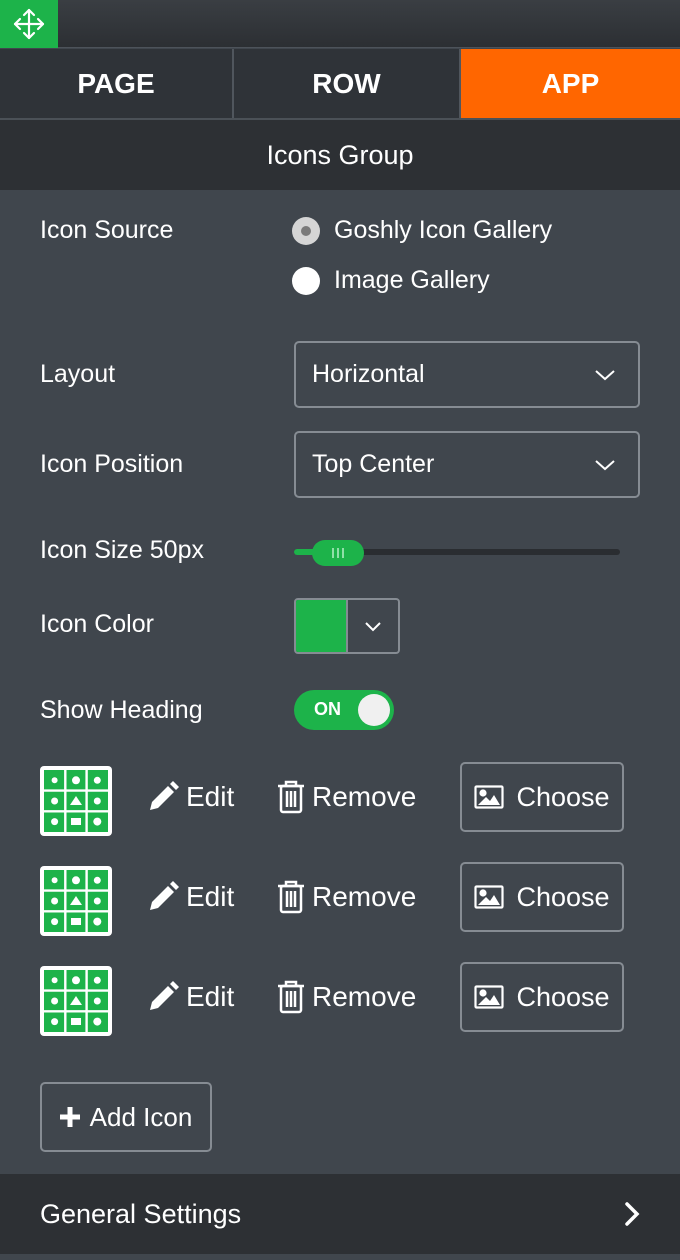 This screenshot has width=680, height=1260. I want to click on icon-size-slider-handle, so click(338, 553).